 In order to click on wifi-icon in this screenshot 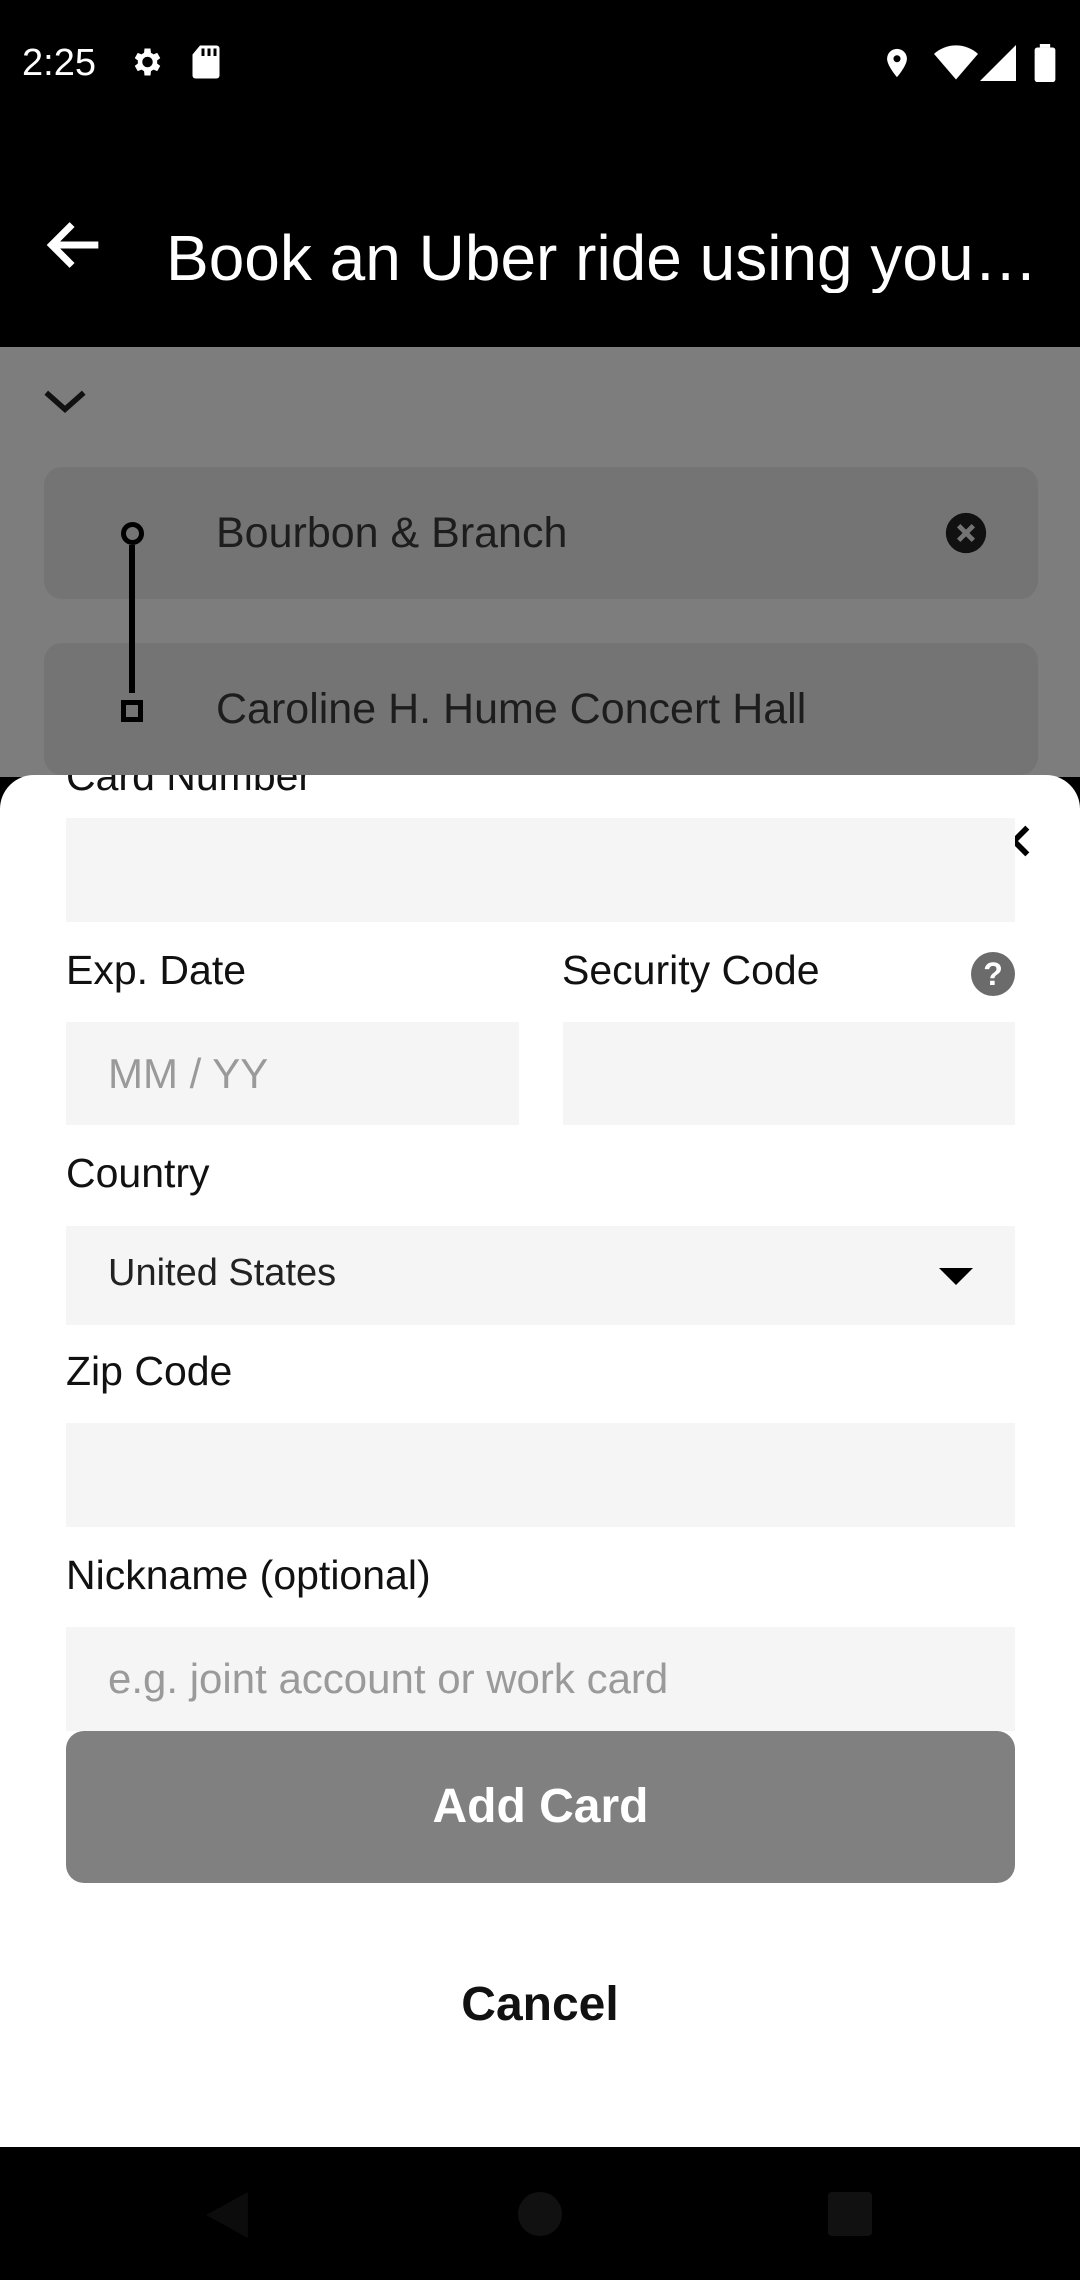, I will do `click(956, 62)`.